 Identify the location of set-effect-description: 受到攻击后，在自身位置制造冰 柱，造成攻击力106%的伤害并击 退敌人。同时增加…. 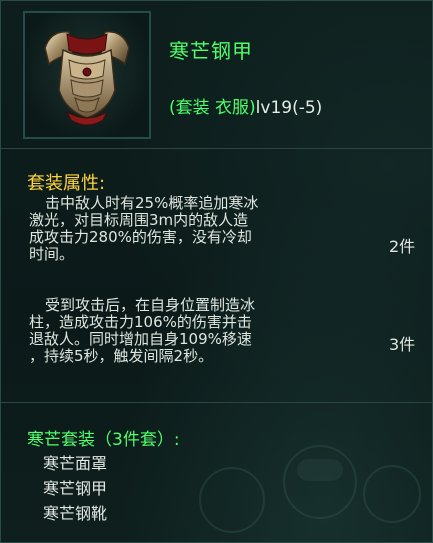
(202, 331).